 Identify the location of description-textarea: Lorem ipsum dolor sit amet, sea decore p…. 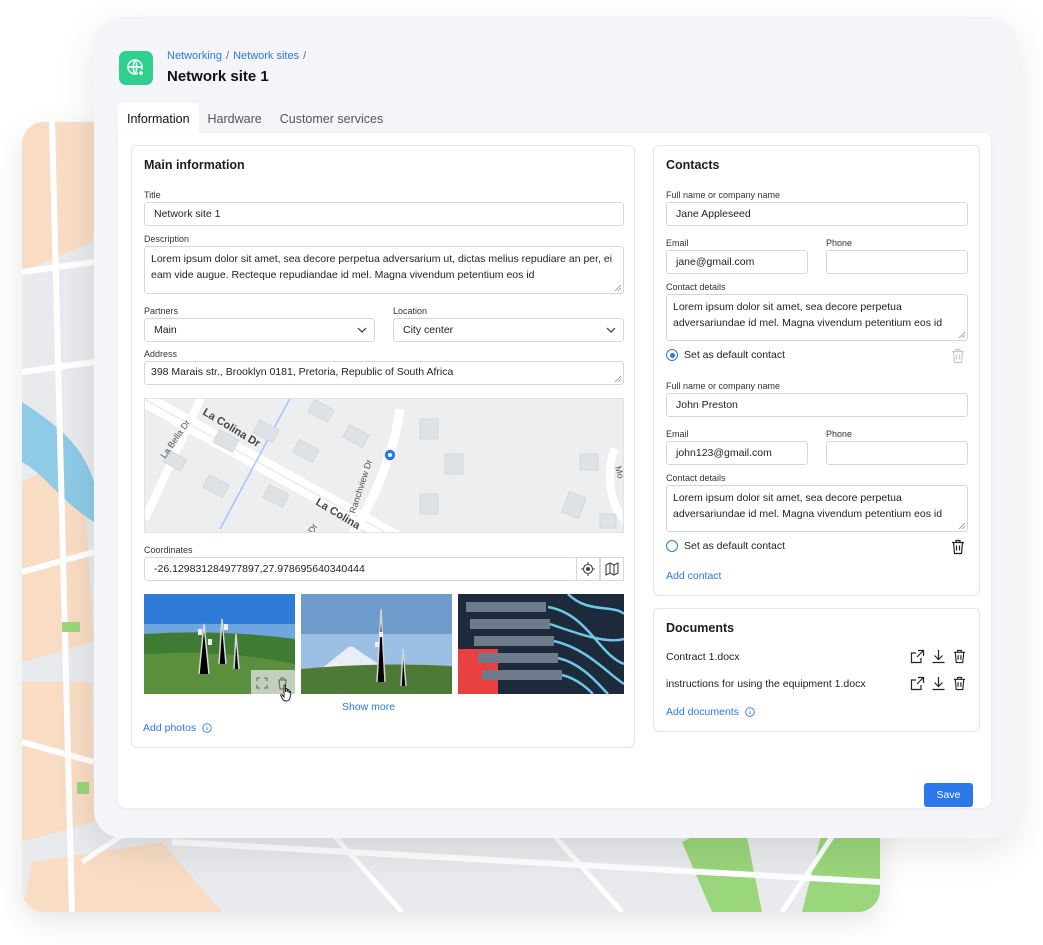
(384, 270).